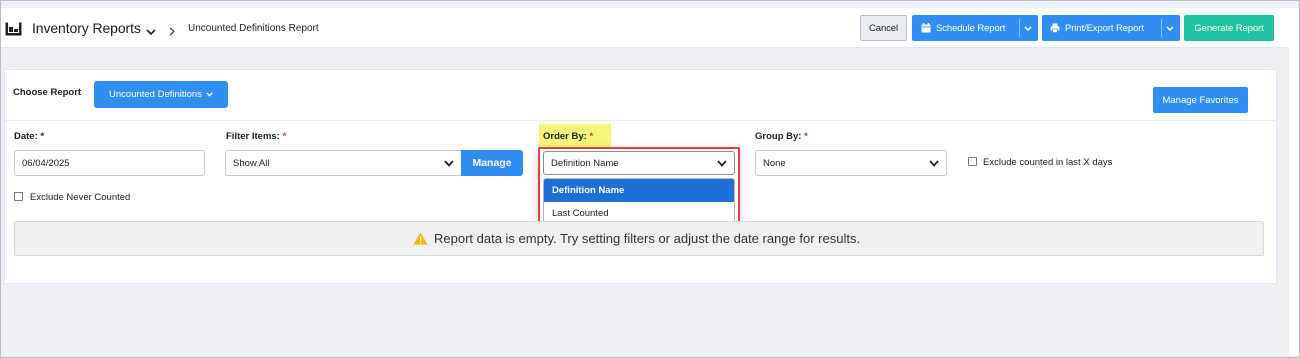 The image size is (1300, 358). I want to click on filter-items-select: Show All, so click(343, 163).